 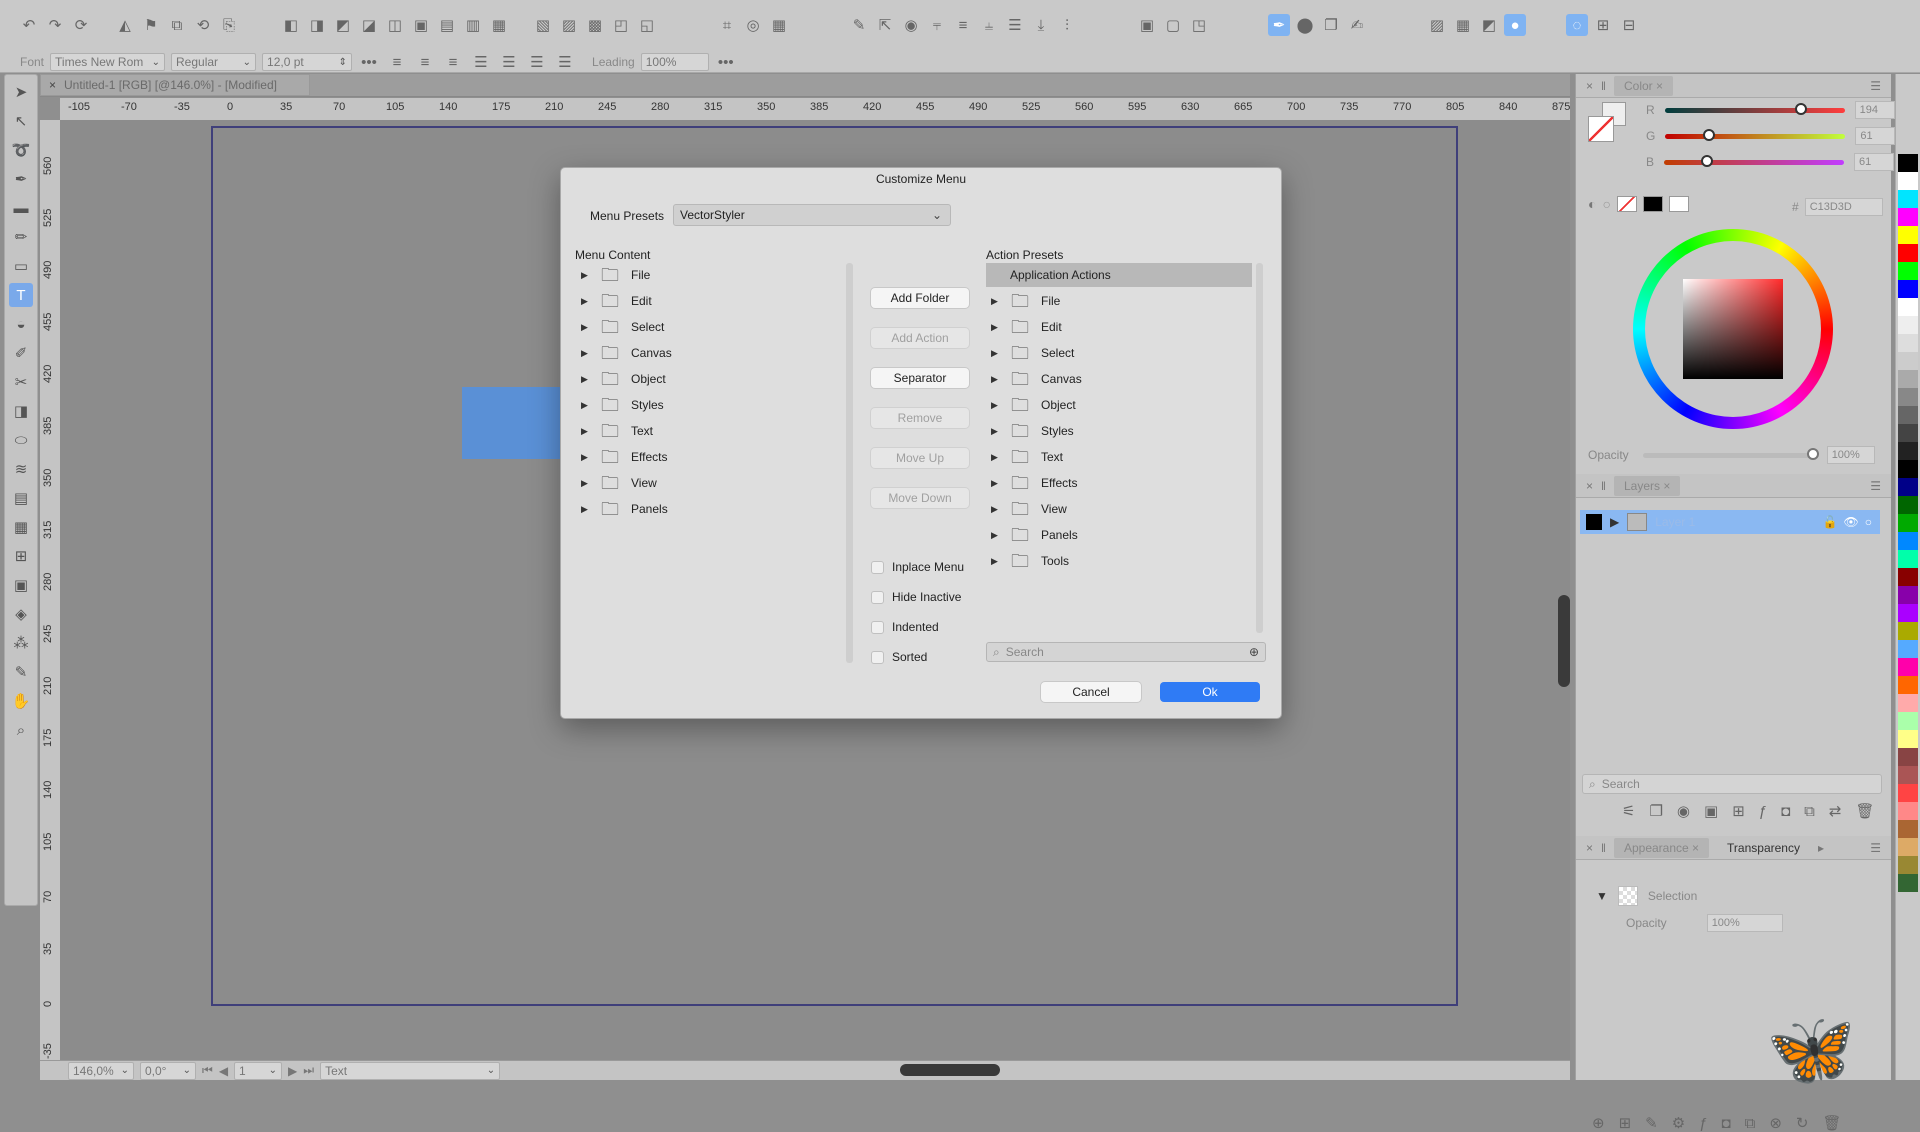 What do you see at coordinates (1678, 204) in the screenshot?
I see `white-swatch` at bounding box center [1678, 204].